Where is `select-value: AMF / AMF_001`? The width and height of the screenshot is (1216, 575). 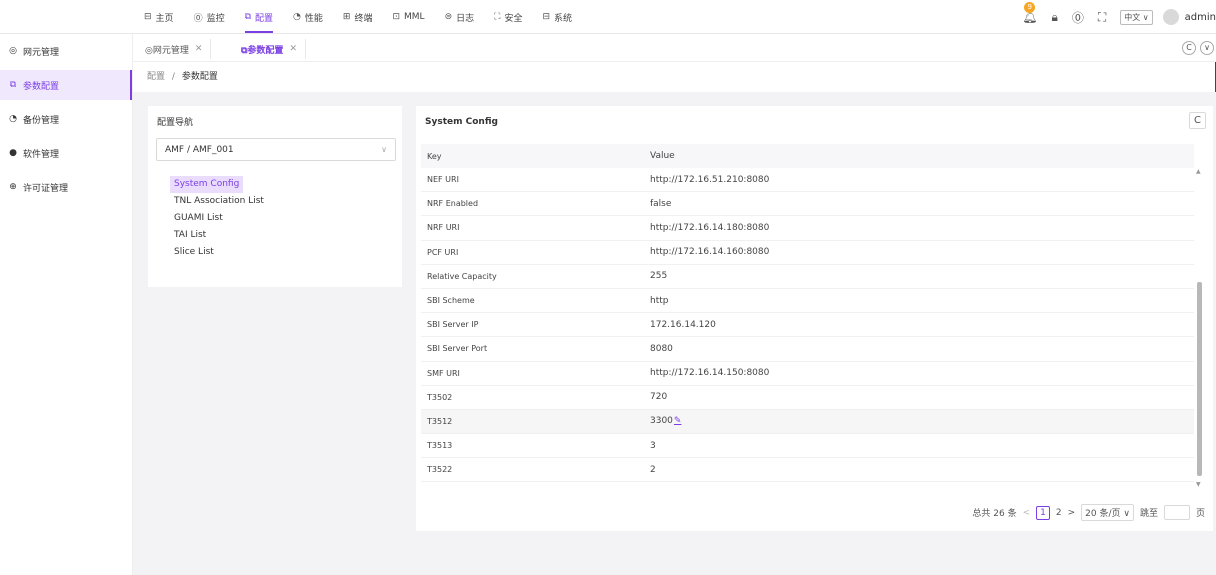 select-value: AMF / AMF_001 is located at coordinates (199, 149).